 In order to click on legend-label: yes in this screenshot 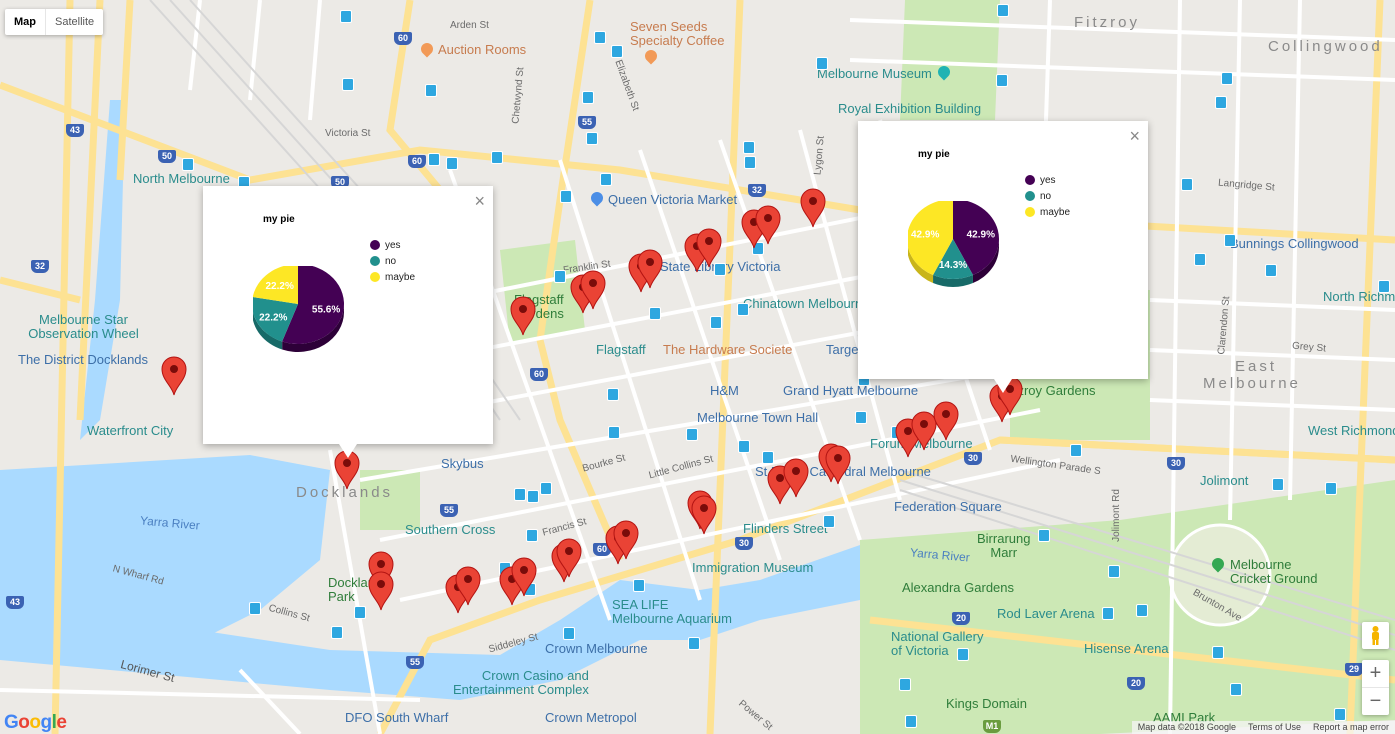, I will do `click(393, 245)`.